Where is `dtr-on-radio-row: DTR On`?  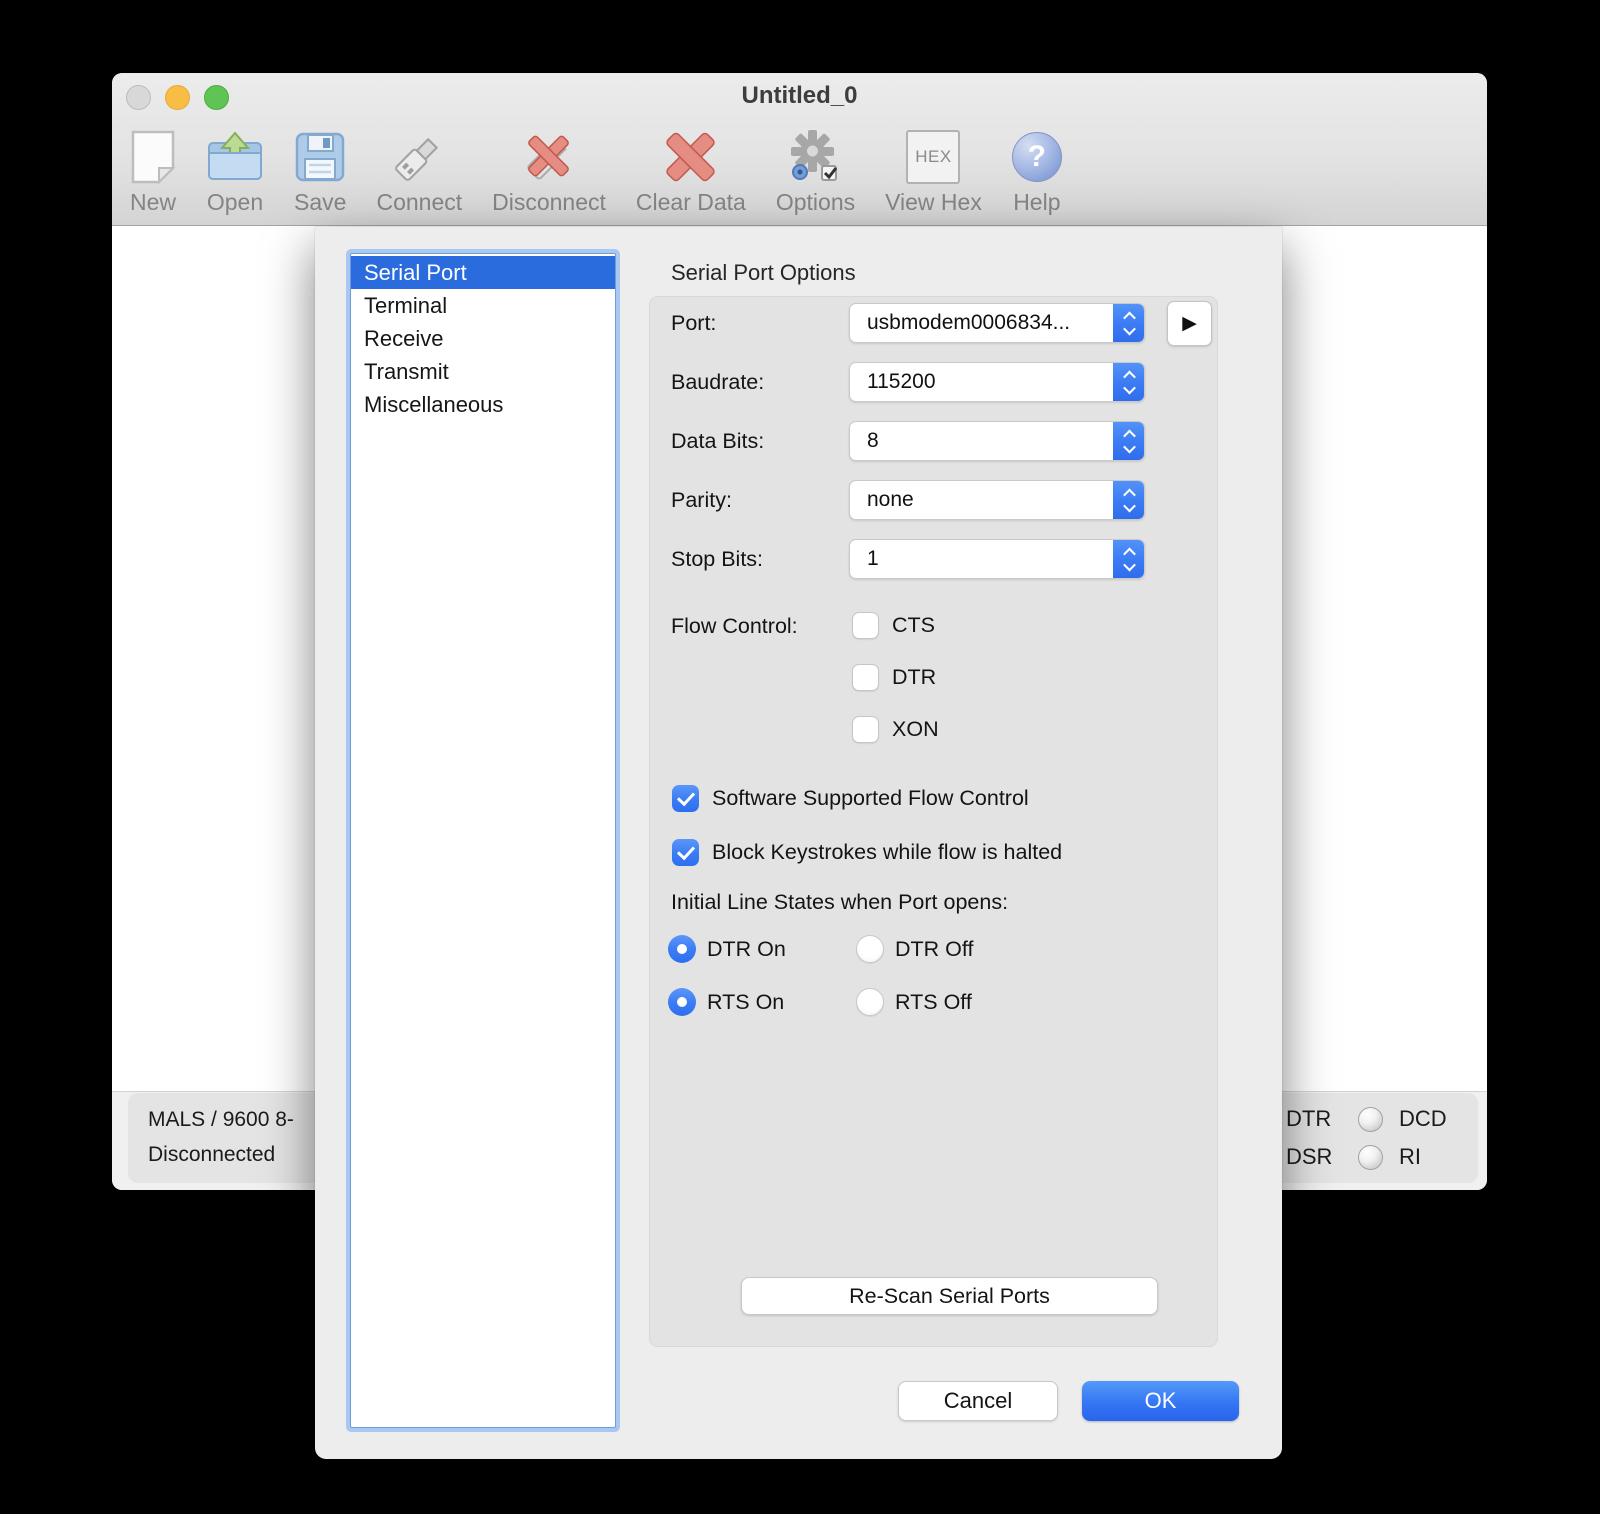 dtr-on-radio-row: DTR On is located at coordinates (727, 949).